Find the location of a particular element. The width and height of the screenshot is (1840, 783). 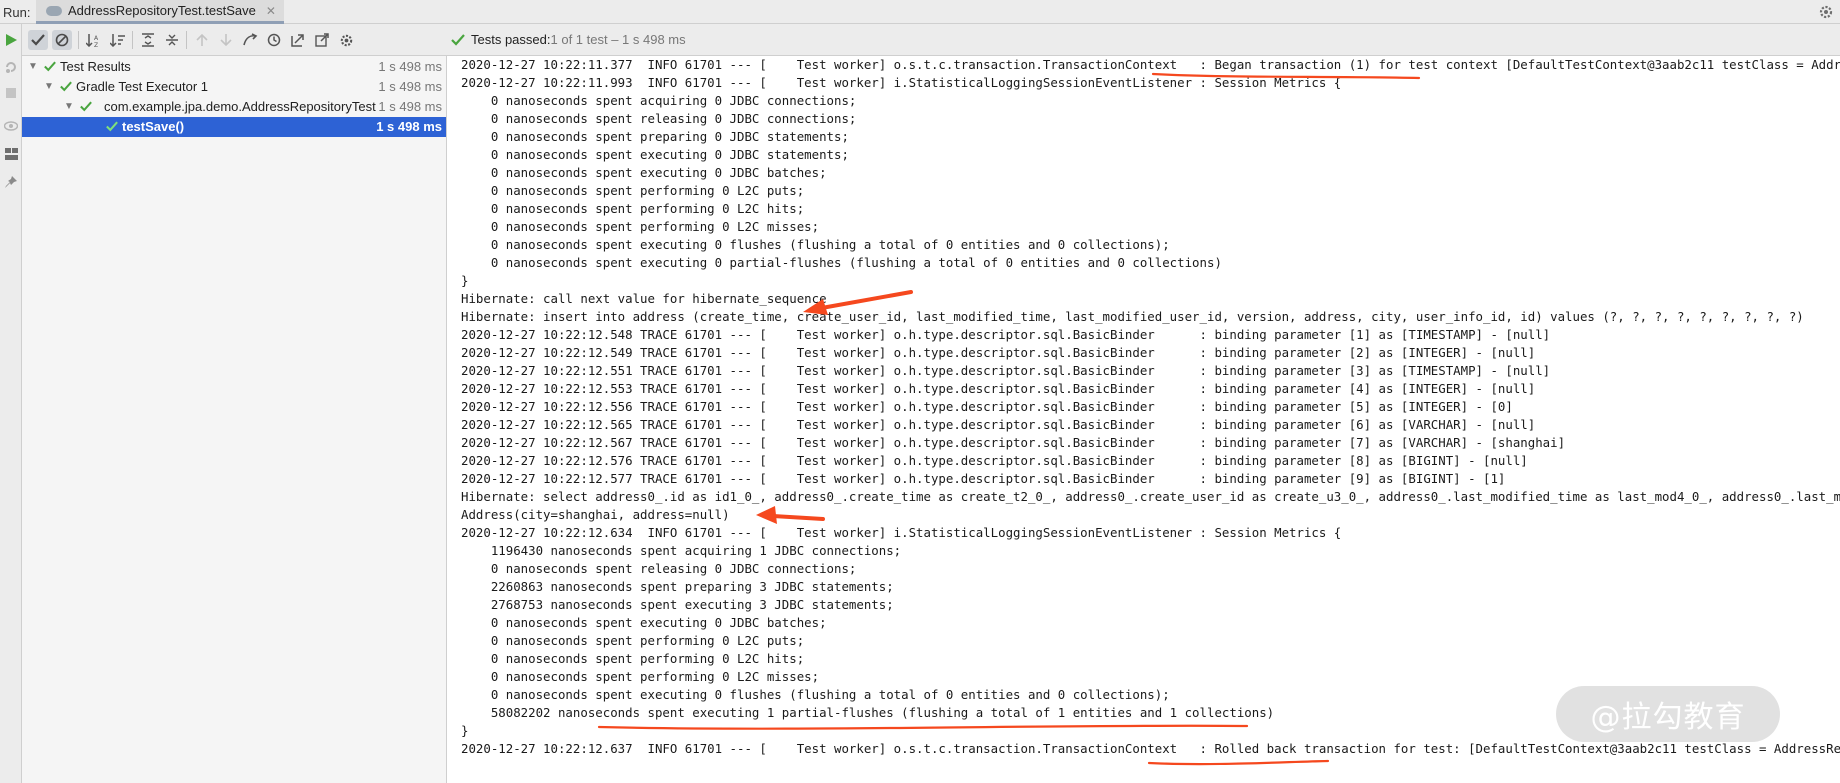

test-status-bar: Tests passed: 1 of 1 test – 1 s 498 ms is located at coordinates (1143, 40).